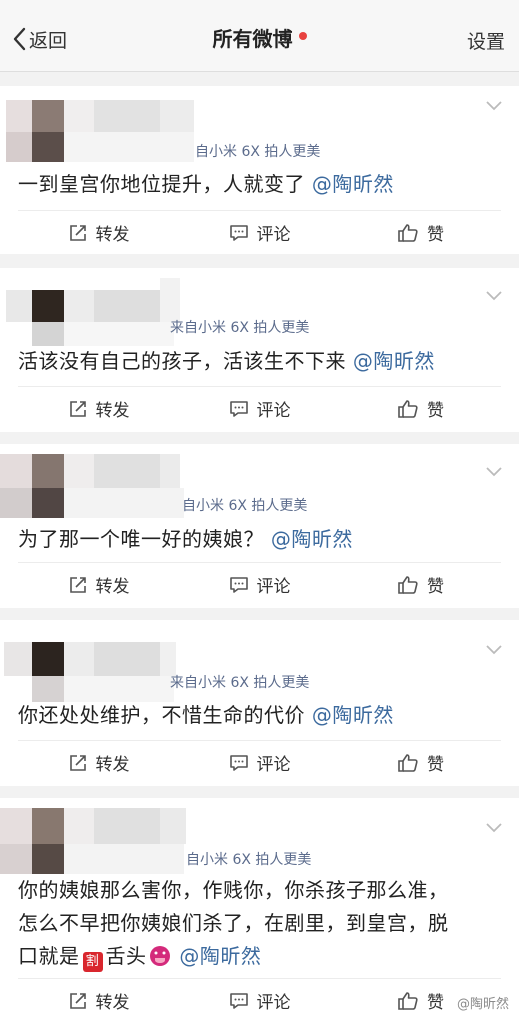 The height and width of the screenshot is (1024, 519). What do you see at coordinates (486, 40) in the screenshot?
I see `settings-button: 设置` at bounding box center [486, 40].